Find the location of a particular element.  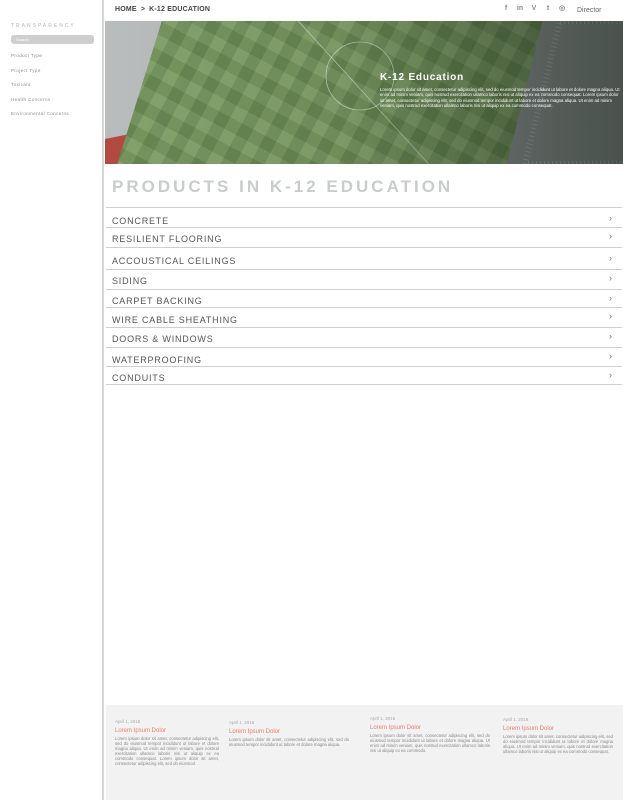

product-label: ACCOUSTICAL CEILINGS is located at coordinates (174, 261).